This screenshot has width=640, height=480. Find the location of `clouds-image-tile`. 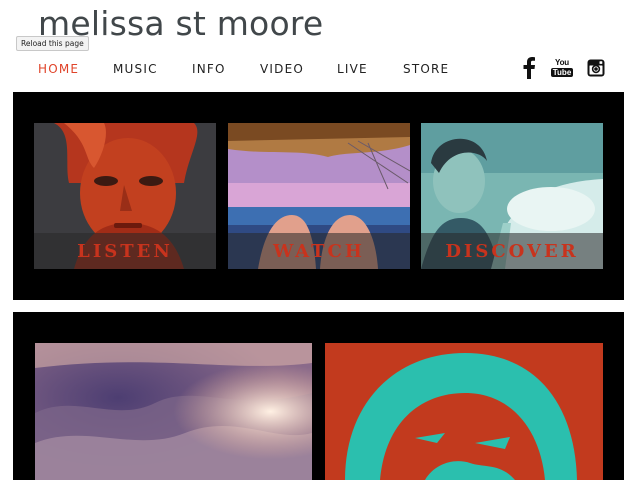

clouds-image-tile is located at coordinates (173, 411).